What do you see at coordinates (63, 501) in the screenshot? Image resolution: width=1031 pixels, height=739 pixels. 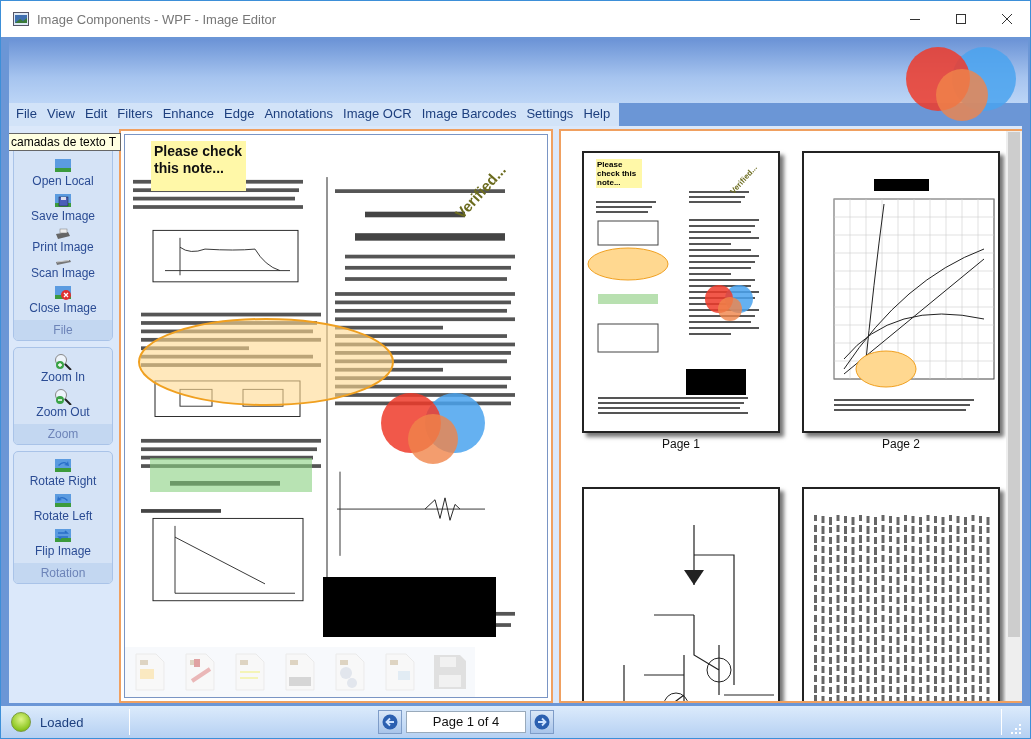 I see `rotate-left-icon` at bounding box center [63, 501].